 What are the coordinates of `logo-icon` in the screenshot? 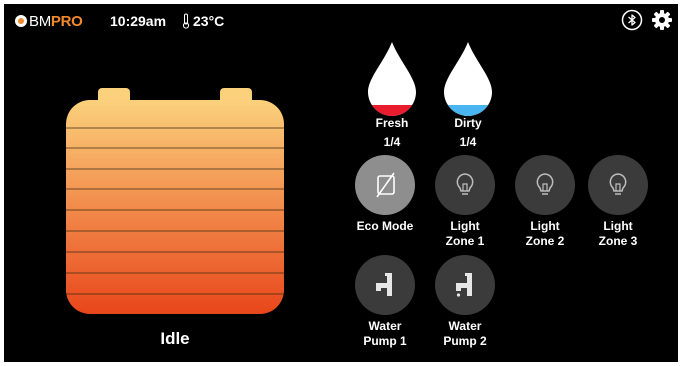 It's located at (21, 21).